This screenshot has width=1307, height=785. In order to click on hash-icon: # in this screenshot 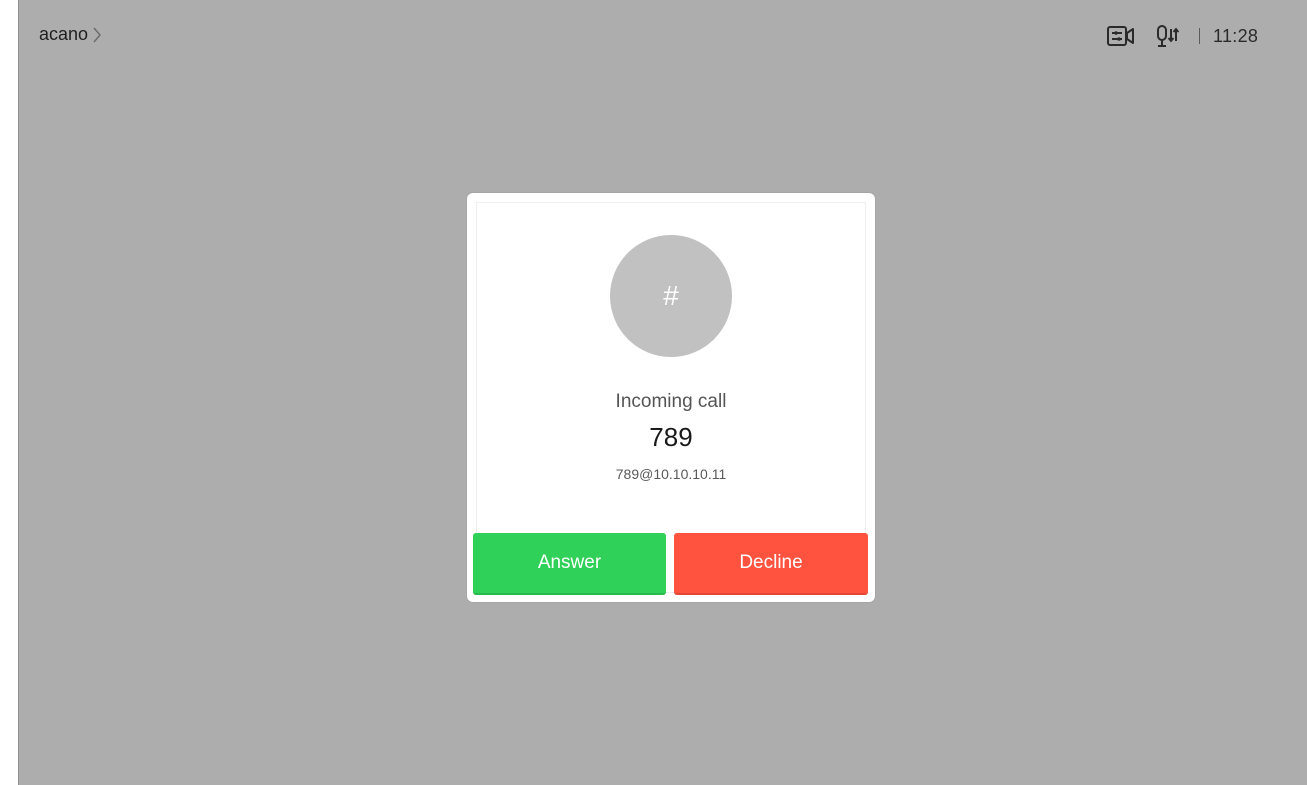, I will do `click(671, 295)`.